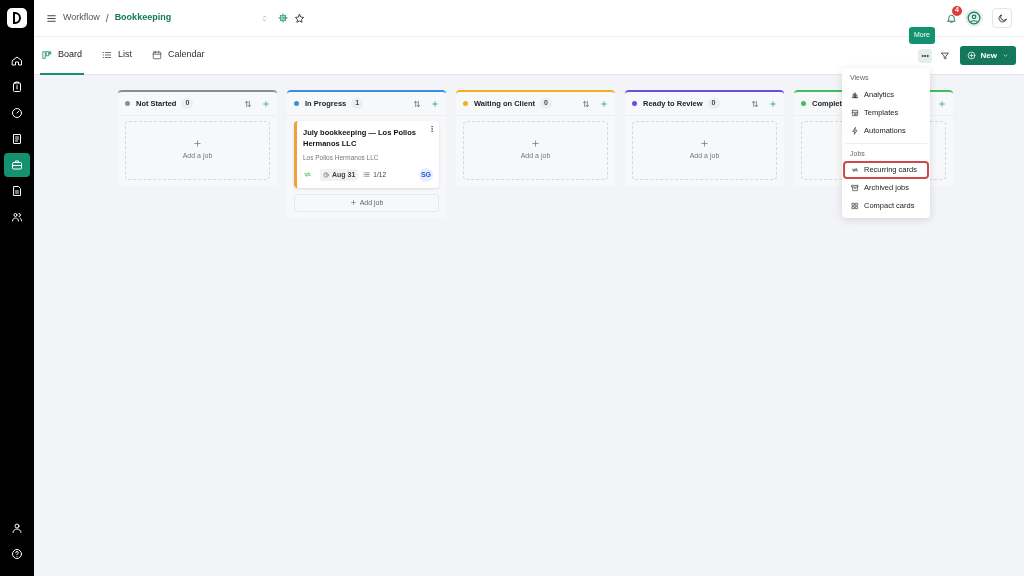 The width and height of the screenshot is (1024, 576). What do you see at coordinates (107, 54) in the screenshot?
I see `list-icon` at bounding box center [107, 54].